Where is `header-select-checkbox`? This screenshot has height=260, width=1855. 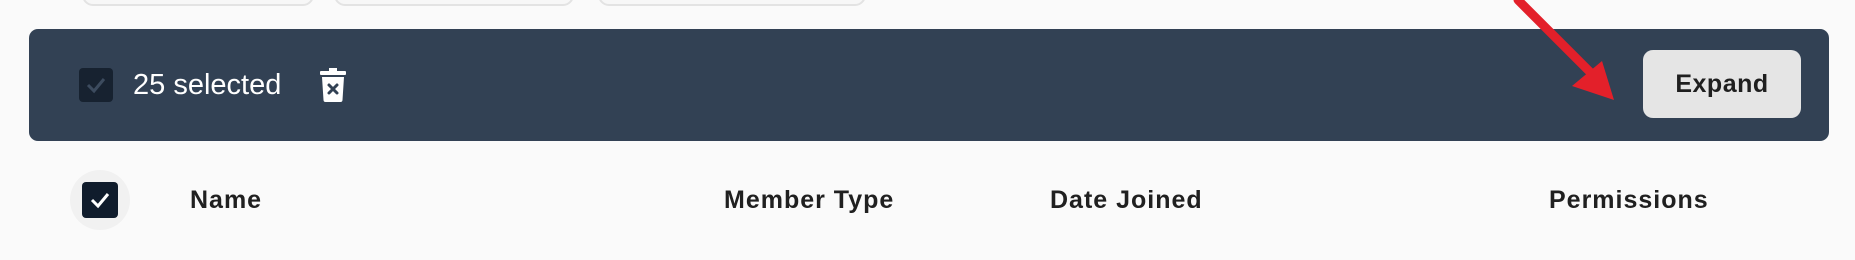
header-select-checkbox is located at coordinates (100, 200).